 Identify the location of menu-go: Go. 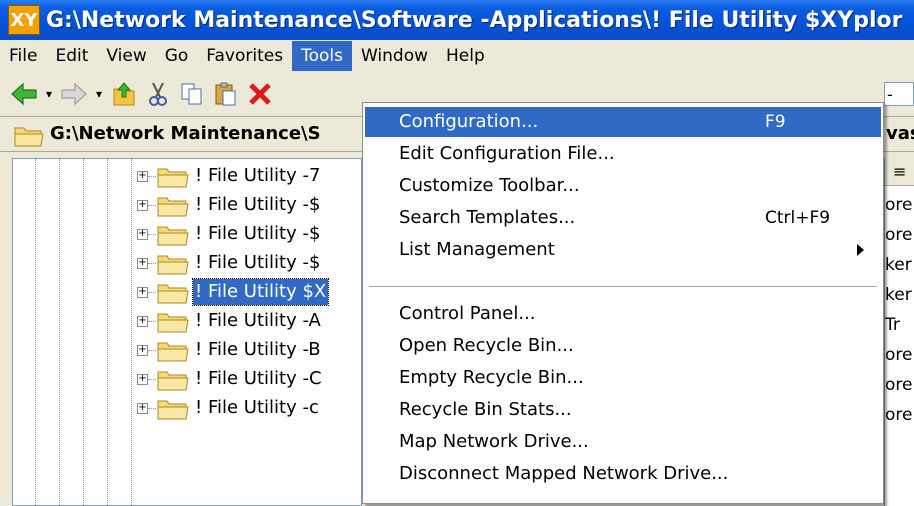
(177, 56).